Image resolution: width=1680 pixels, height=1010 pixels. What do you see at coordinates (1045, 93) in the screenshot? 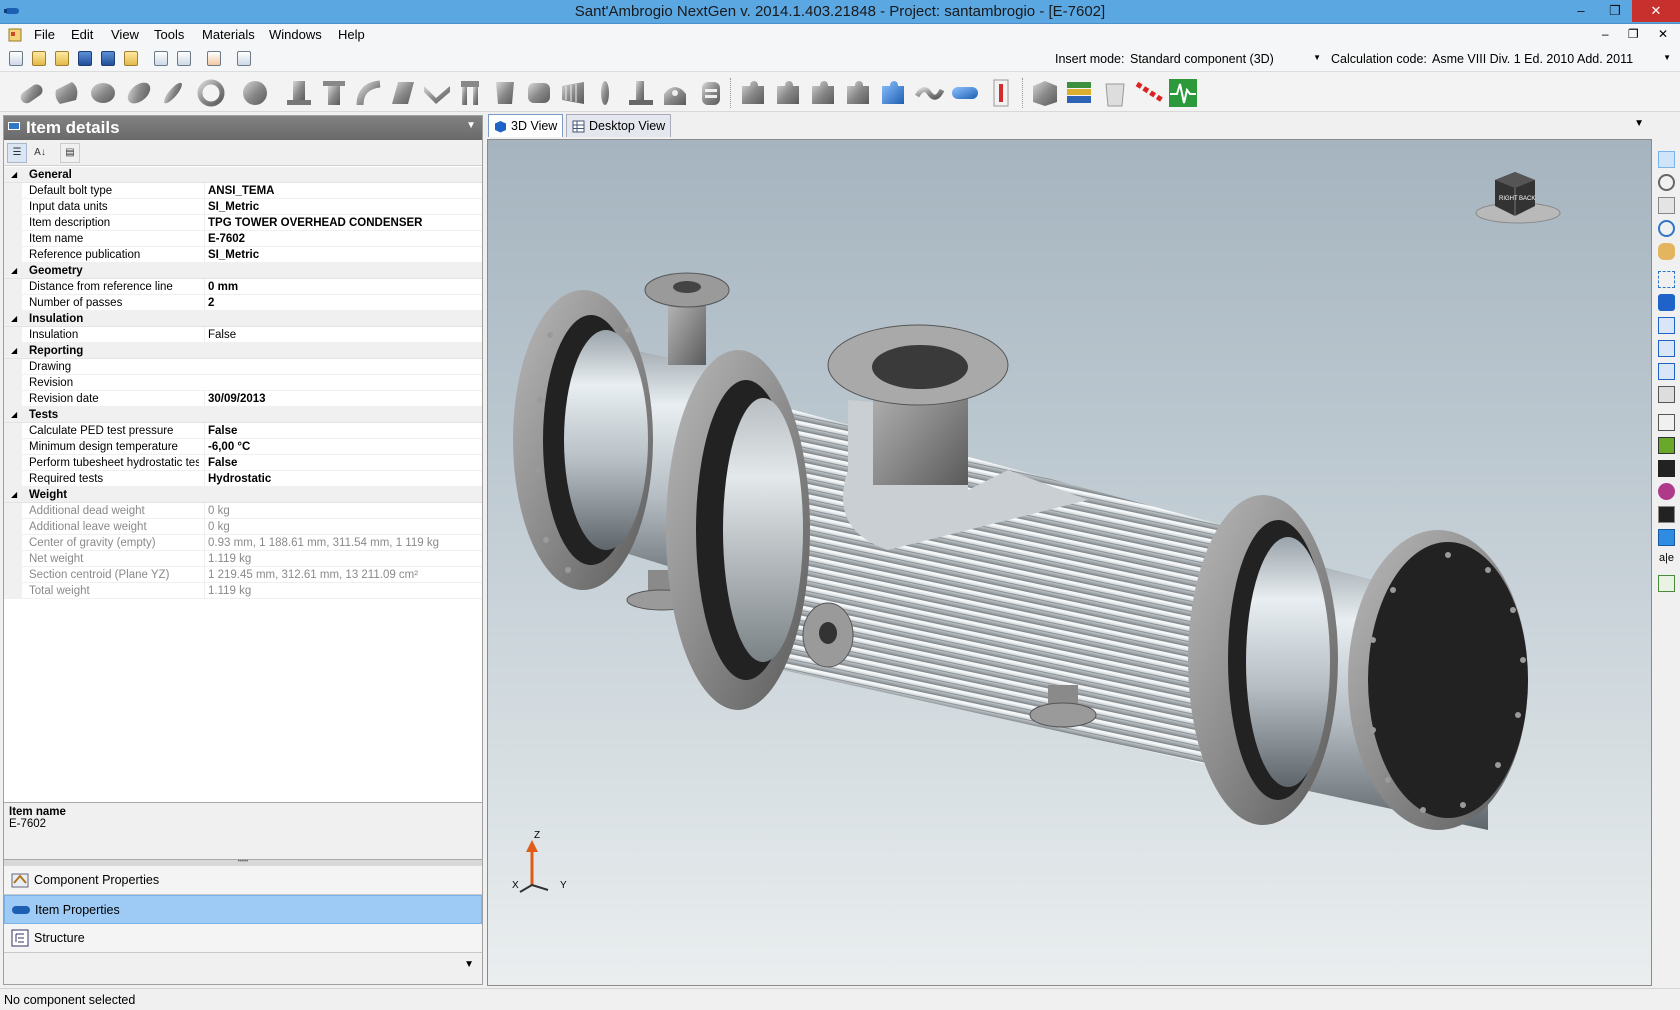
I see `book-icon` at bounding box center [1045, 93].